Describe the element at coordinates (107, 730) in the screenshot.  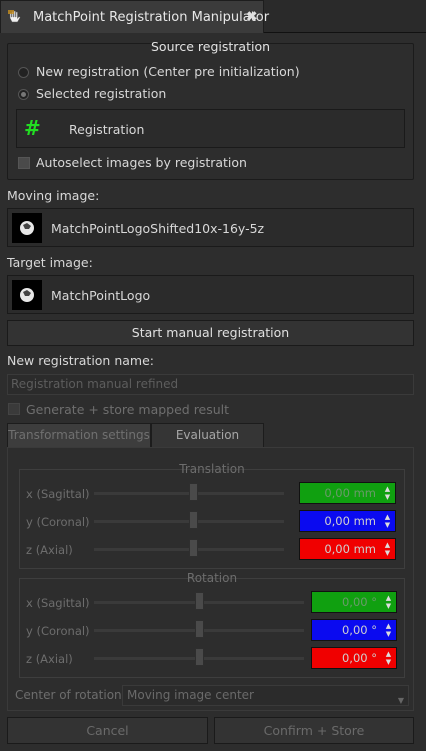
I see `cancel-button: Cancel` at that location.